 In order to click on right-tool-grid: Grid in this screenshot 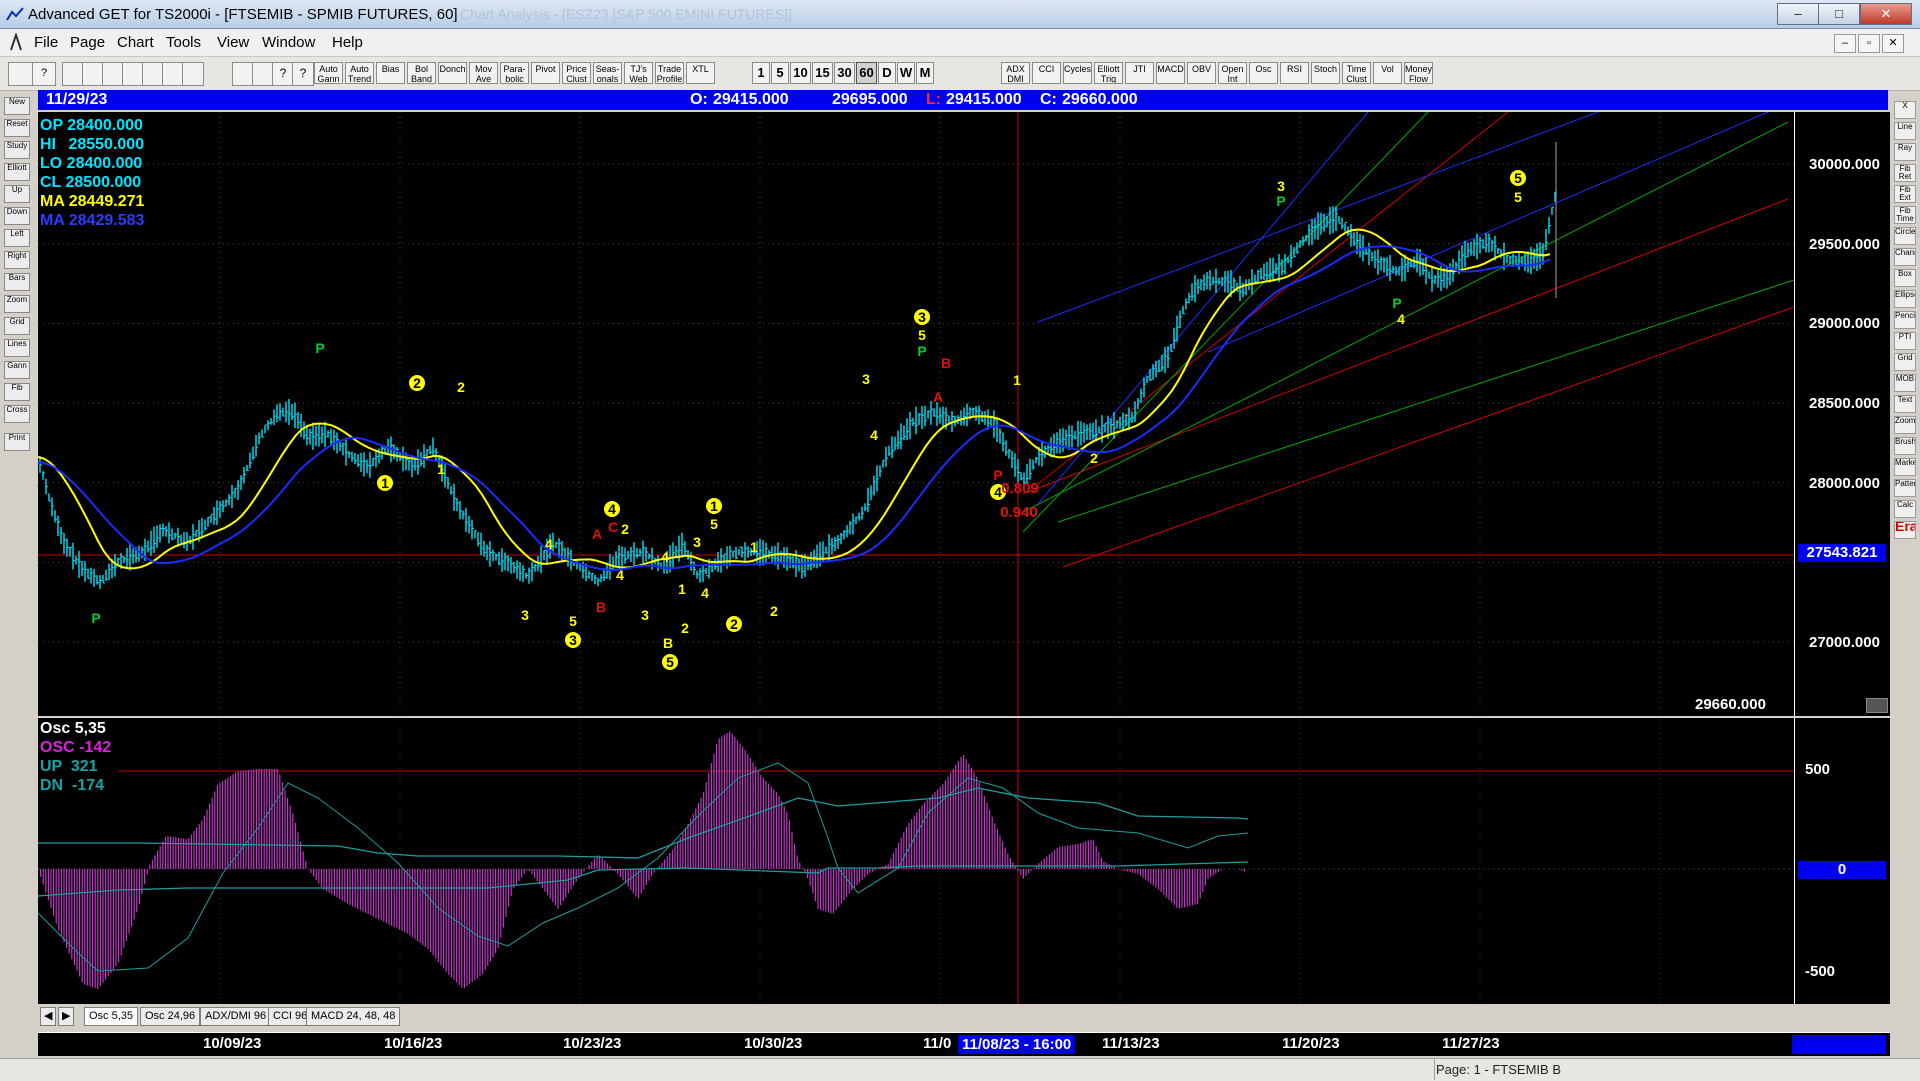, I will do `click(1905, 362)`.